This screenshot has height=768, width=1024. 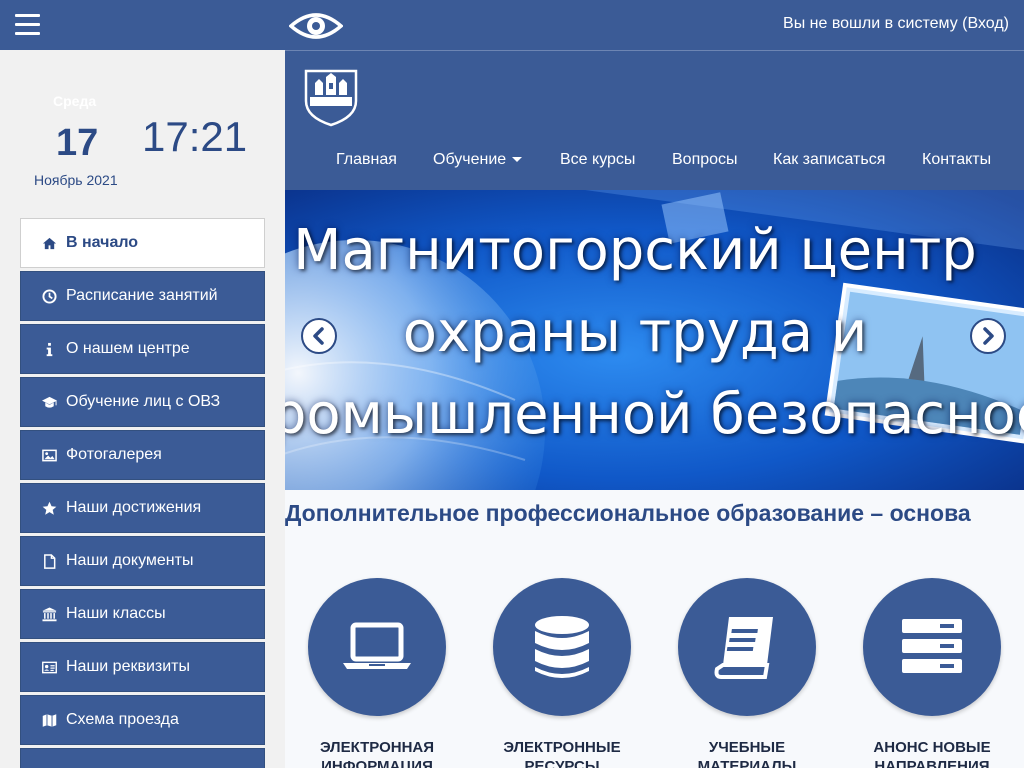 I want to click on sidebar-item-label: В начало, so click(x=102, y=242).